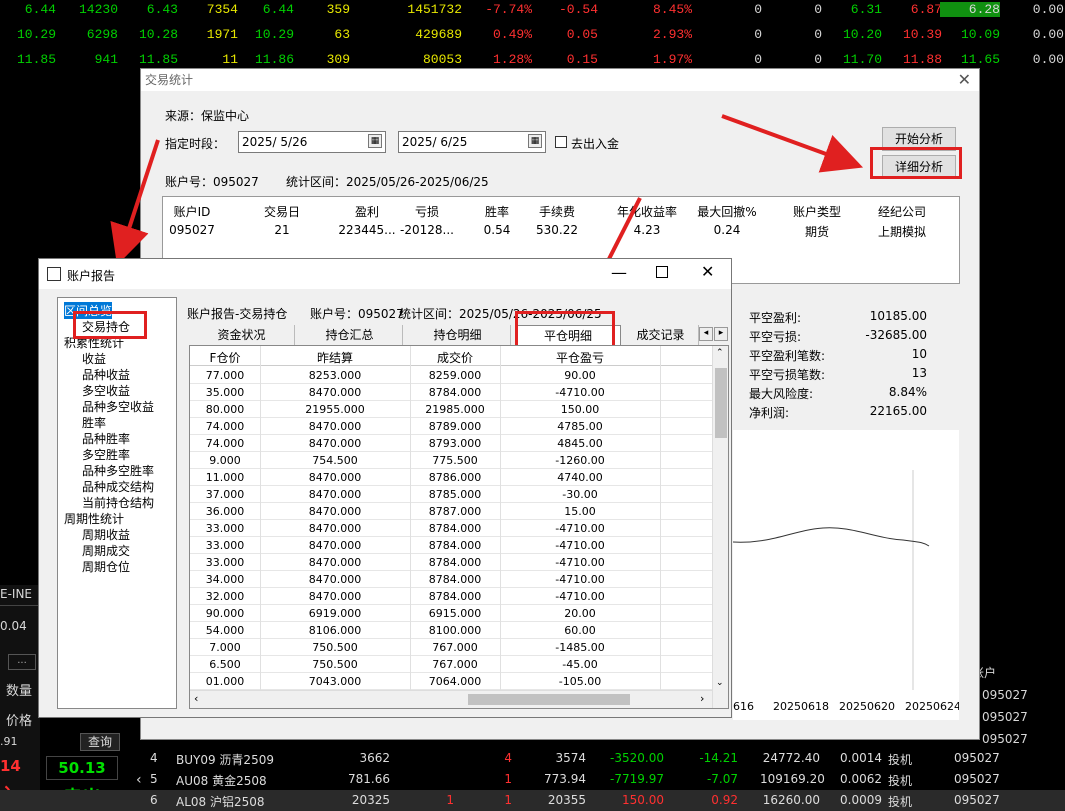 The height and width of the screenshot is (811, 1065). Describe the element at coordinates (242, 335) in the screenshot. I see `report-tab: 资金状况` at that location.